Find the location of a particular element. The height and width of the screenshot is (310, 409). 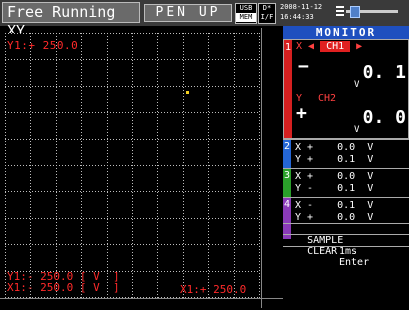

channel-4-y: Y + 0.0 V is located at coordinates (334, 217).